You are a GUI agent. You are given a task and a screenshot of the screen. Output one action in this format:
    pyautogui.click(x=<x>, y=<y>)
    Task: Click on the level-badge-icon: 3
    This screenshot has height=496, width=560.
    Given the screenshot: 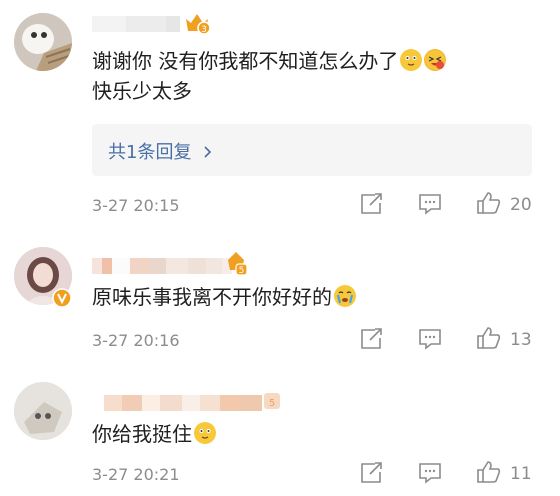 What is the action you would take?
    pyautogui.click(x=197, y=23)
    